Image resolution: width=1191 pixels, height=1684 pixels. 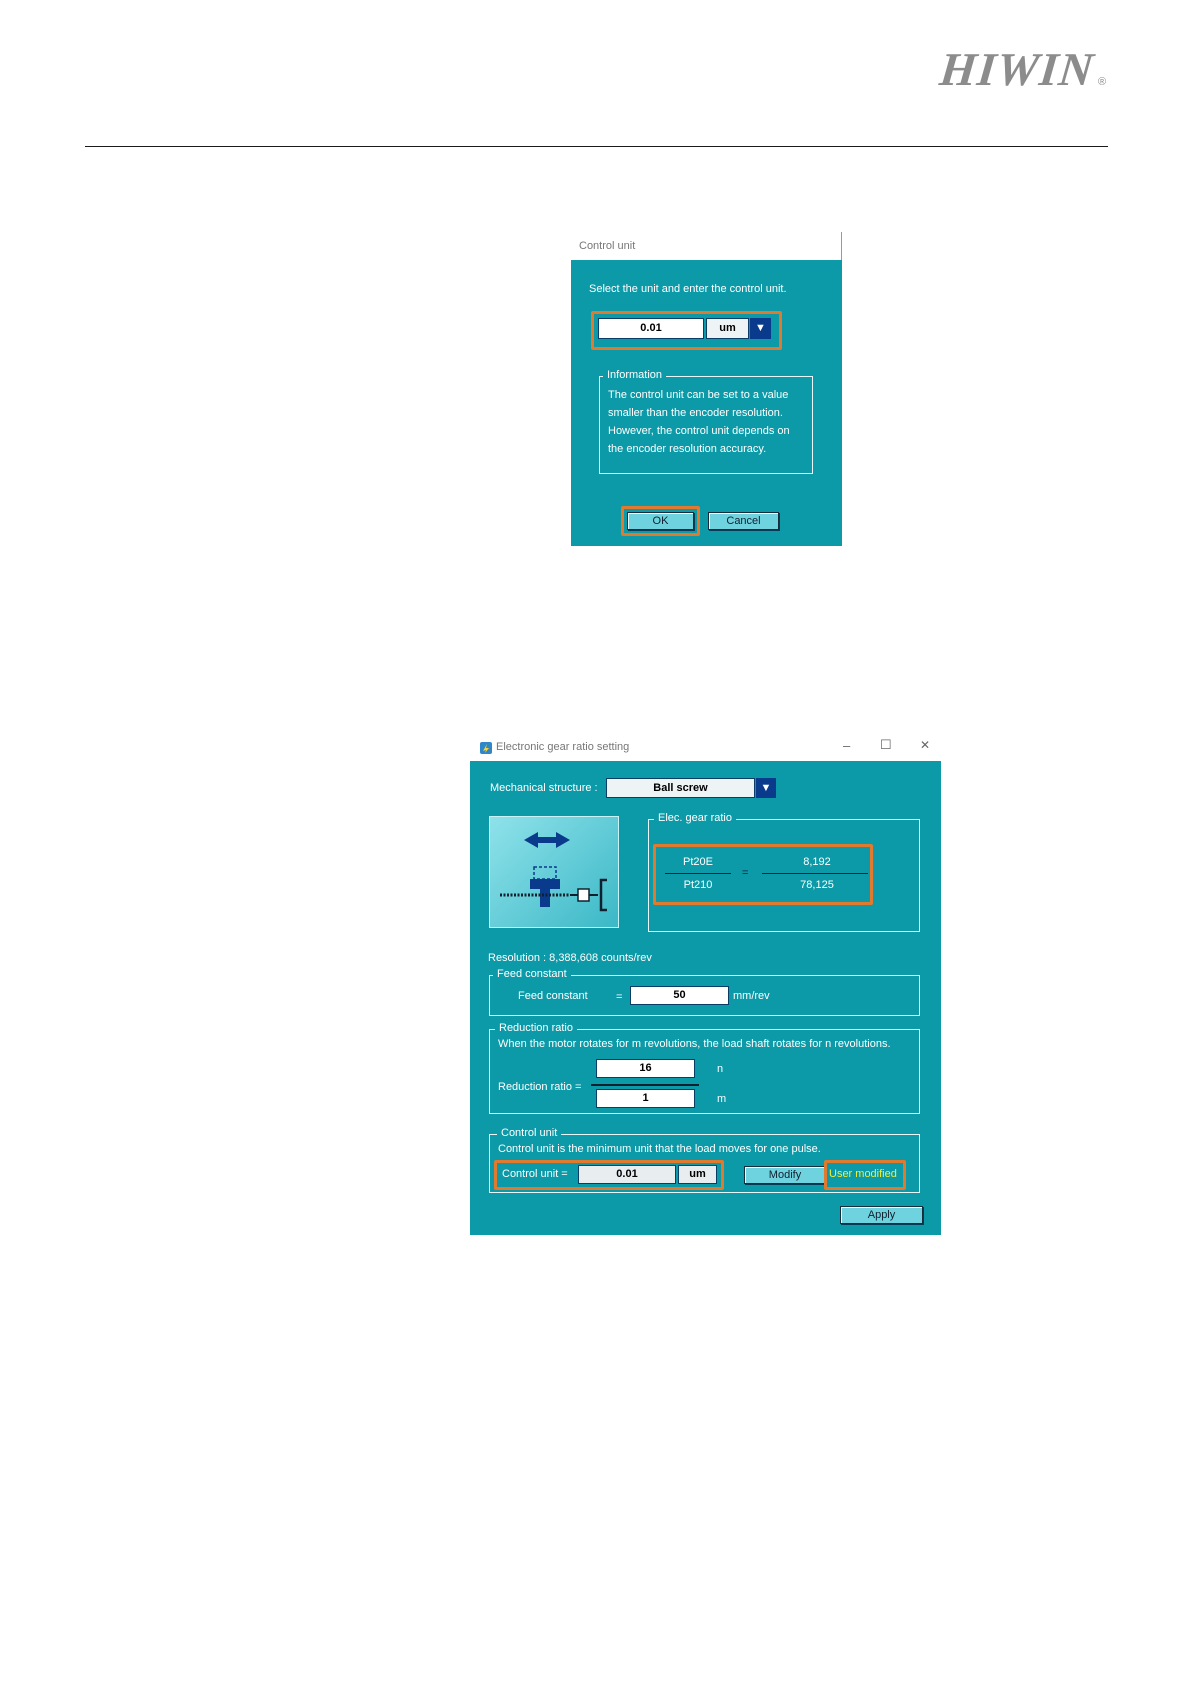 I want to click on header-divider, so click(x=596, y=146).